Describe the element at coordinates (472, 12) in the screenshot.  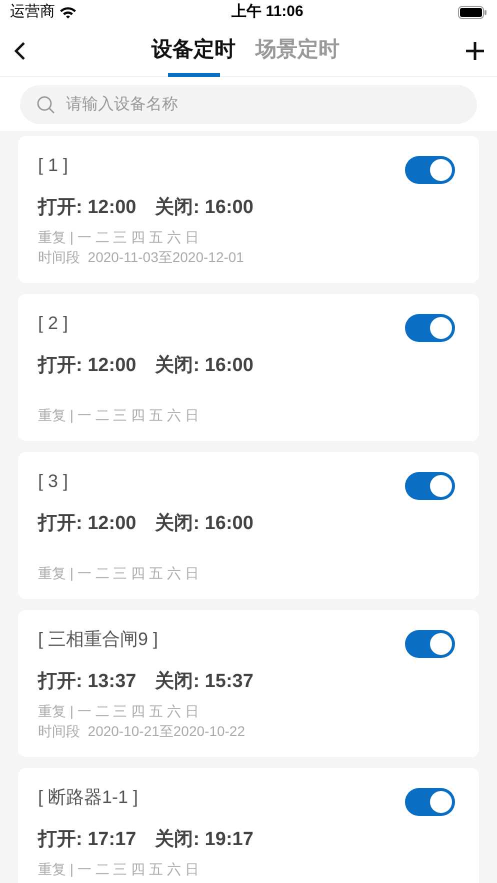
I see `battery-icon` at that location.